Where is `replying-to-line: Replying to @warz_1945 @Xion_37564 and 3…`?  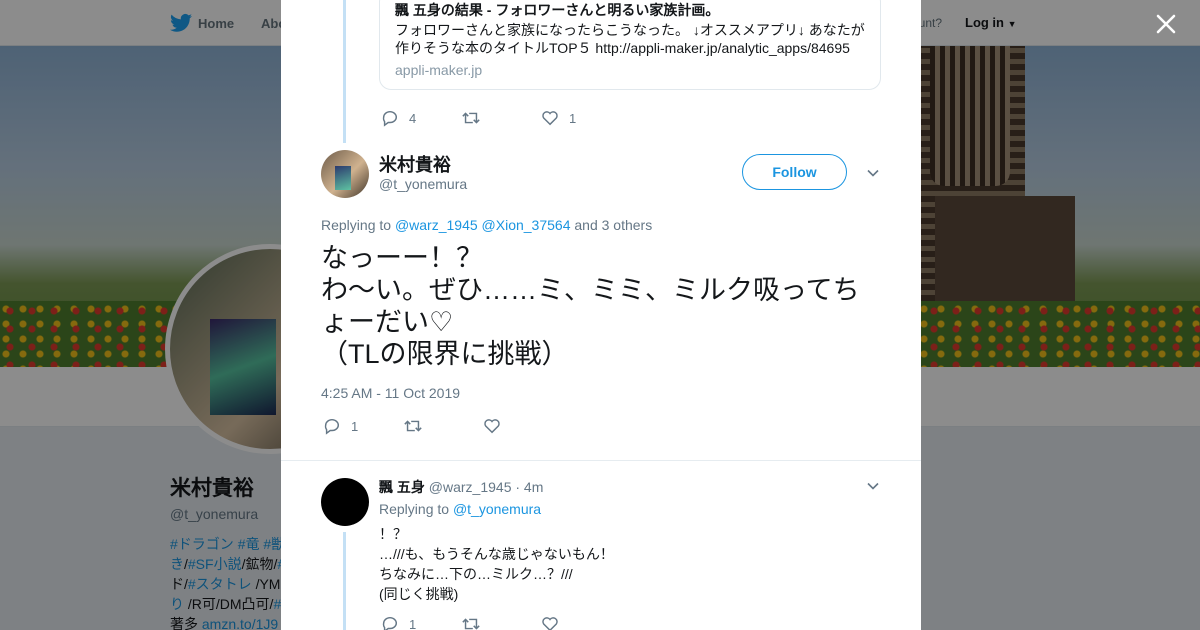 replying-to-line: Replying to @warz_1945 @Xion_37564 and 3… is located at coordinates (486, 225).